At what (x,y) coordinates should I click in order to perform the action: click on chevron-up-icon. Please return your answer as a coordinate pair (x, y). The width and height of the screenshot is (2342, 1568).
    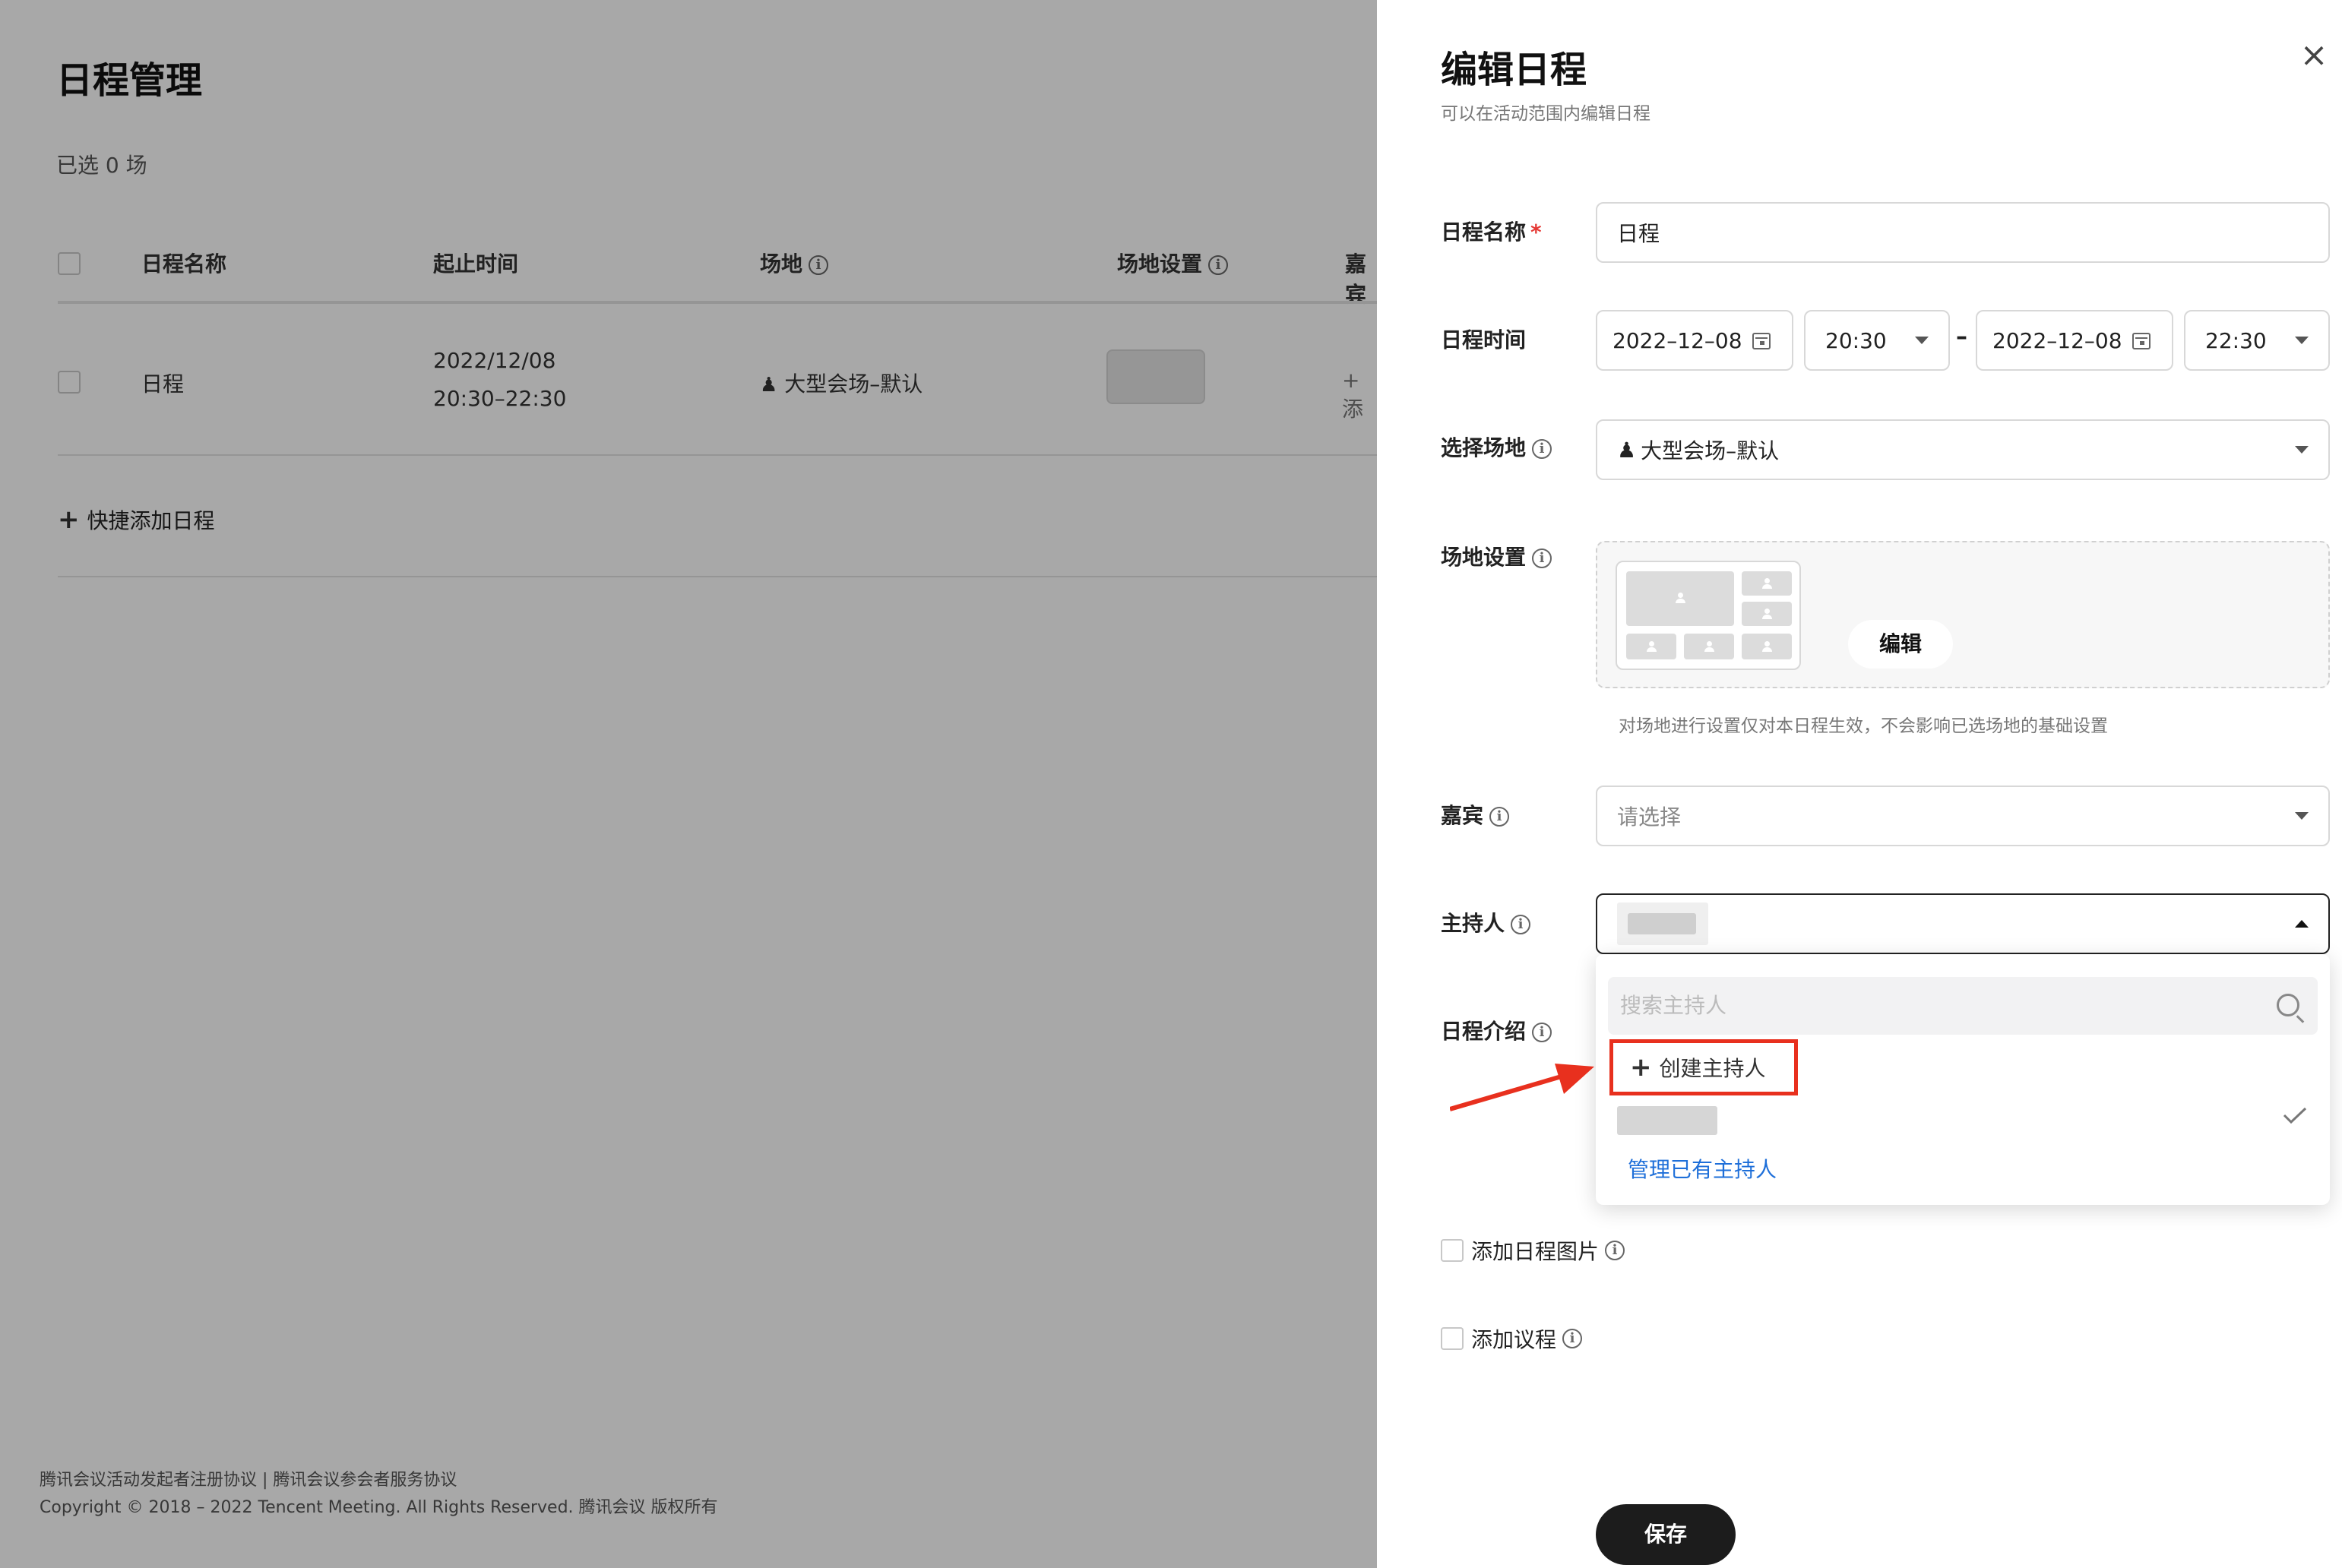
    Looking at the image, I should click on (2302, 924).